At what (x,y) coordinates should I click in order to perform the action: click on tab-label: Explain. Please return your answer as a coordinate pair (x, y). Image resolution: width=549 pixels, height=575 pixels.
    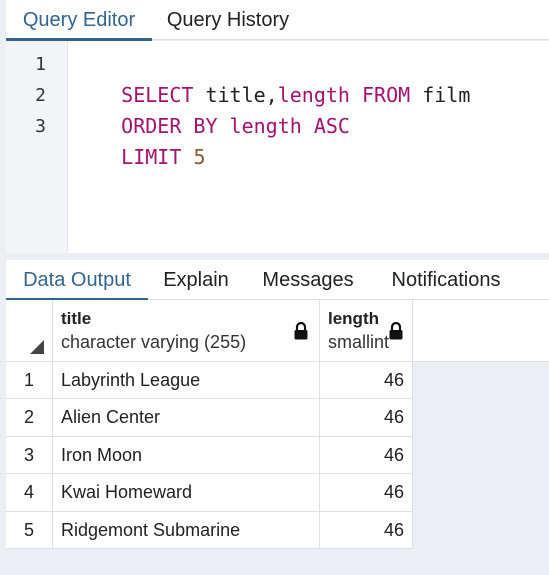
    Looking at the image, I should click on (196, 280).